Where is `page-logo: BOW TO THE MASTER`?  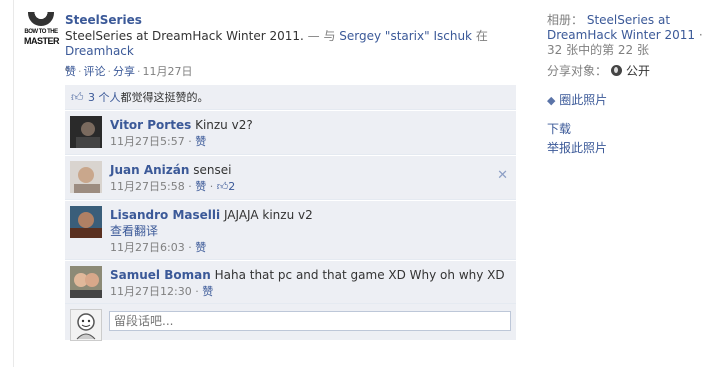 page-logo: BOW TO THE MASTER is located at coordinates (42, 31).